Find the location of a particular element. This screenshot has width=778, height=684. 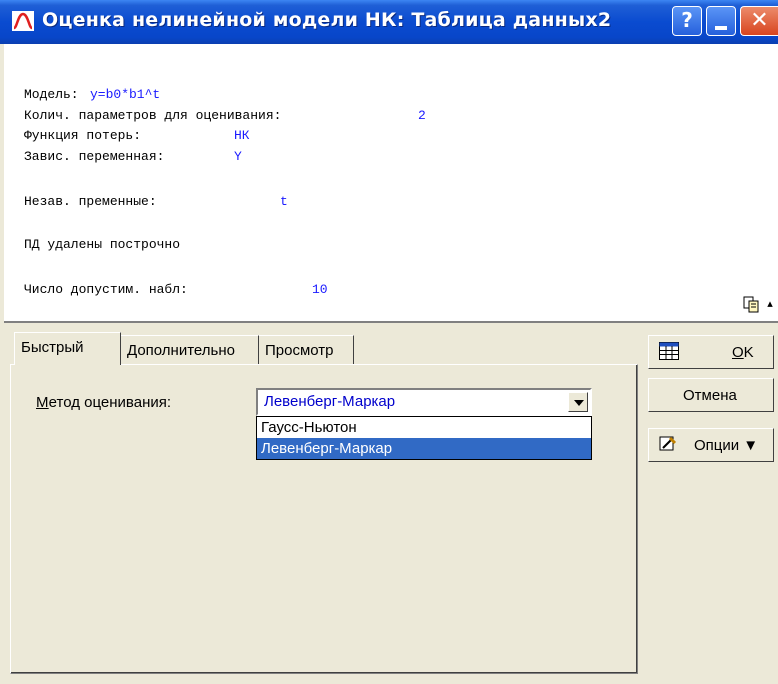

dependent-var-label: Завис. переменная: is located at coordinates (94, 156).